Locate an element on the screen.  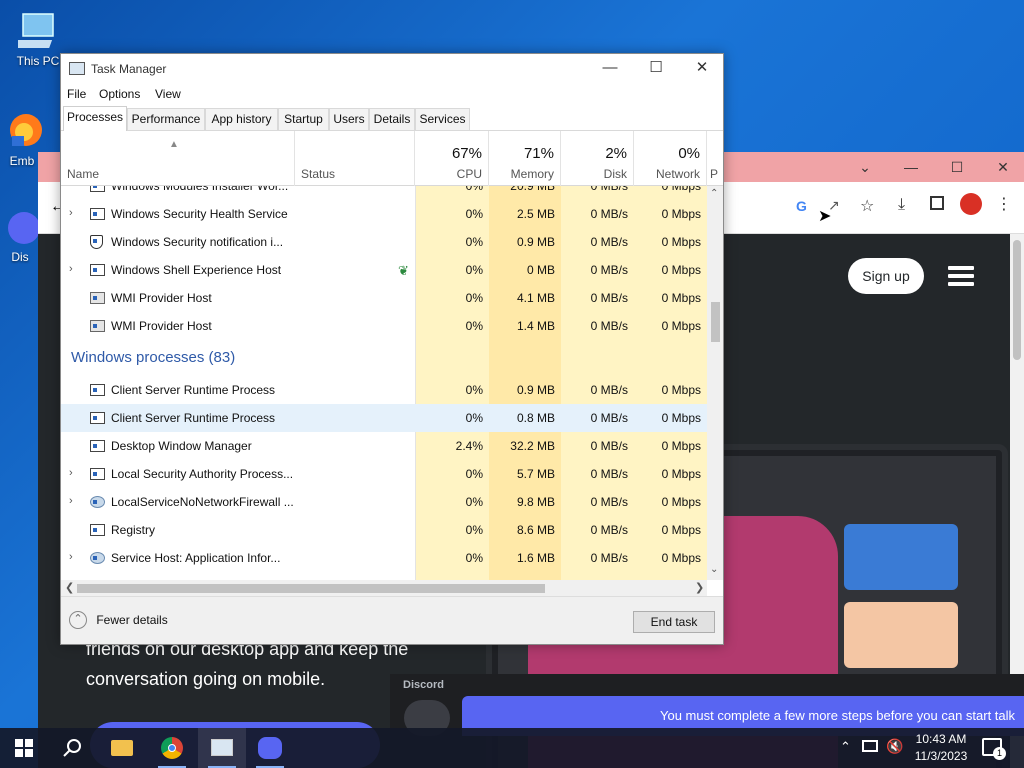
volume-muted-icon: 🔇 is located at coordinates (894, 746).